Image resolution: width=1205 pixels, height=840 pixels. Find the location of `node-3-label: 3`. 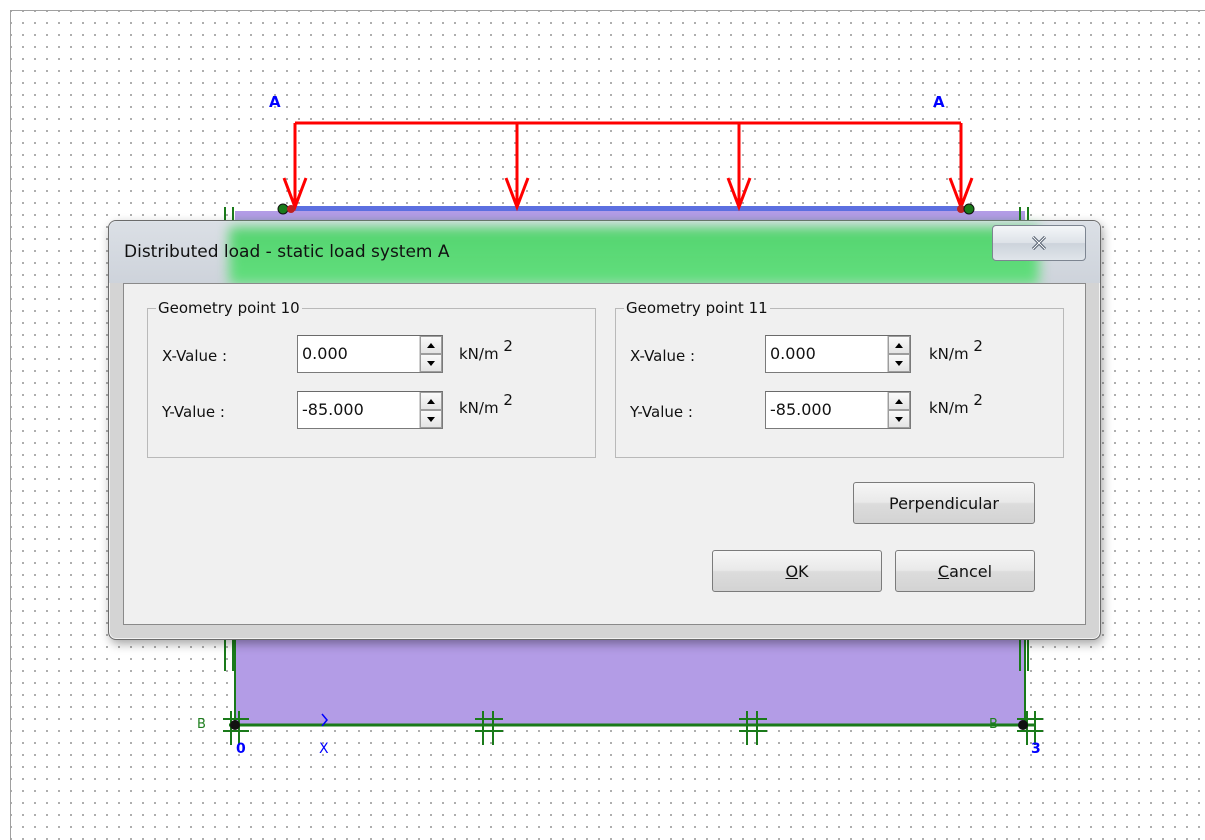

node-3-label: 3 is located at coordinates (1036, 749).